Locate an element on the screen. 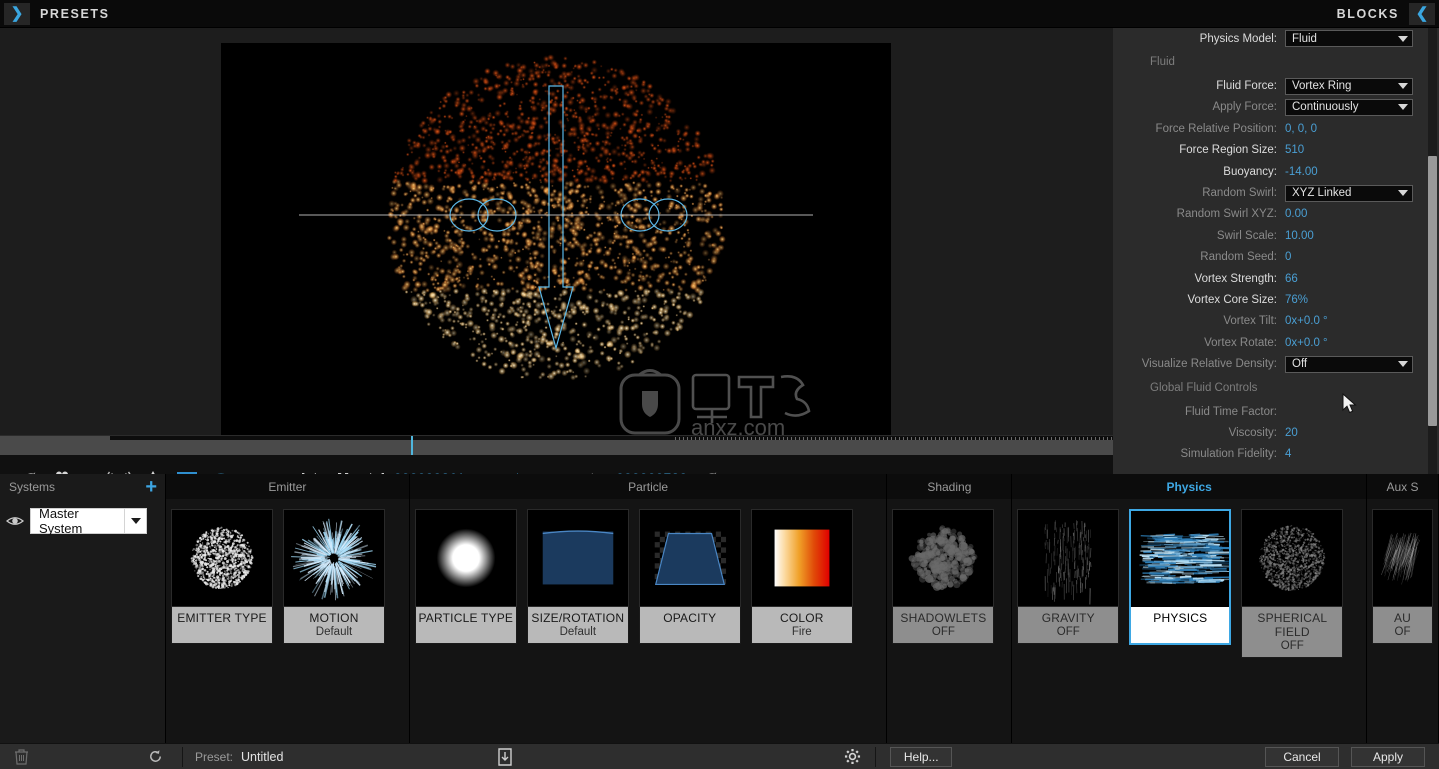 The image size is (1439, 769). property-value: -14.00 is located at coordinates (1301, 172).